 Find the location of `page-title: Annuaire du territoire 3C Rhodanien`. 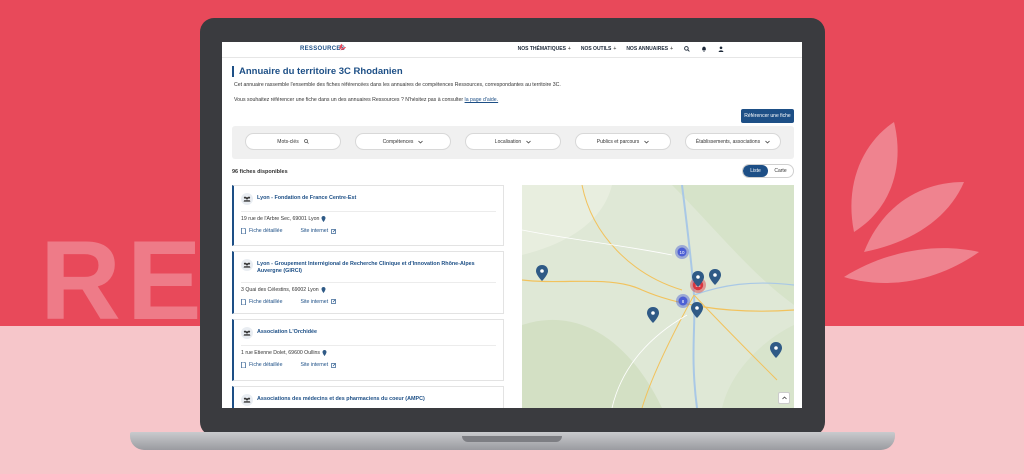

page-title: Annuaire du territoire 3C Rhodanien is located at coordinates (321, 71).